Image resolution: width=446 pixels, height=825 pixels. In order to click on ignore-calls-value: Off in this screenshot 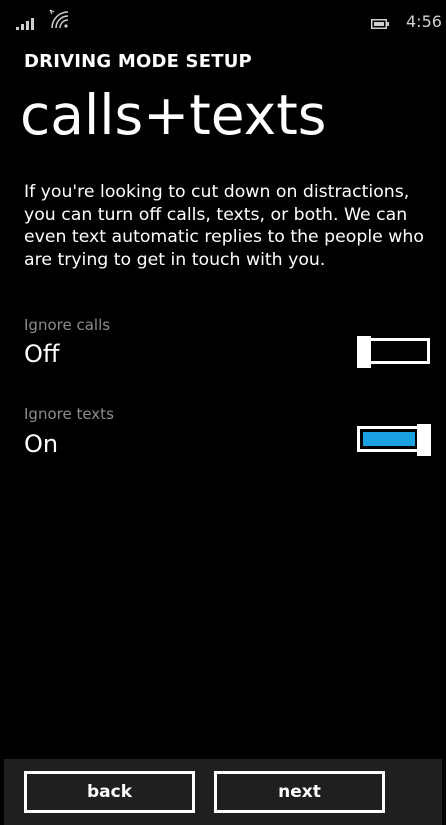, I will do `click(42, 354)`.